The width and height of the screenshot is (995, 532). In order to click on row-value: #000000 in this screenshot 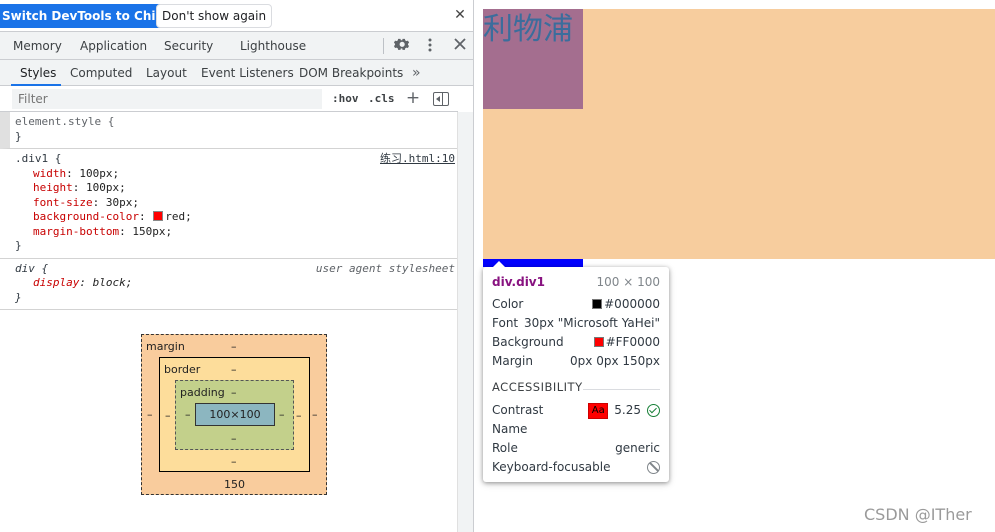, I will do `click(626, 304)`.